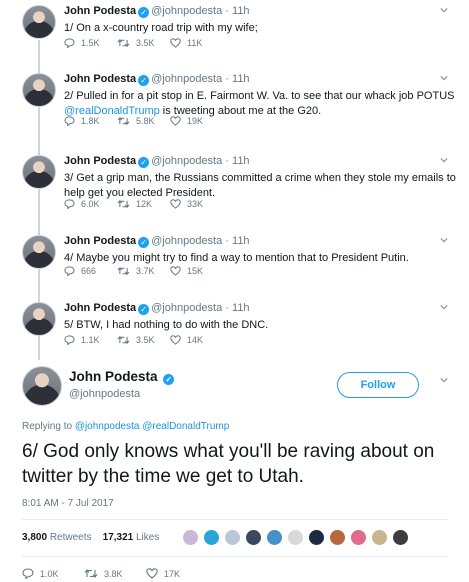 Image resolution: width=469 pixels, height=582 pixels. Describe the element at coordinates (378, 385) in the screenshot. I see `follow-button: Follow` at that location.